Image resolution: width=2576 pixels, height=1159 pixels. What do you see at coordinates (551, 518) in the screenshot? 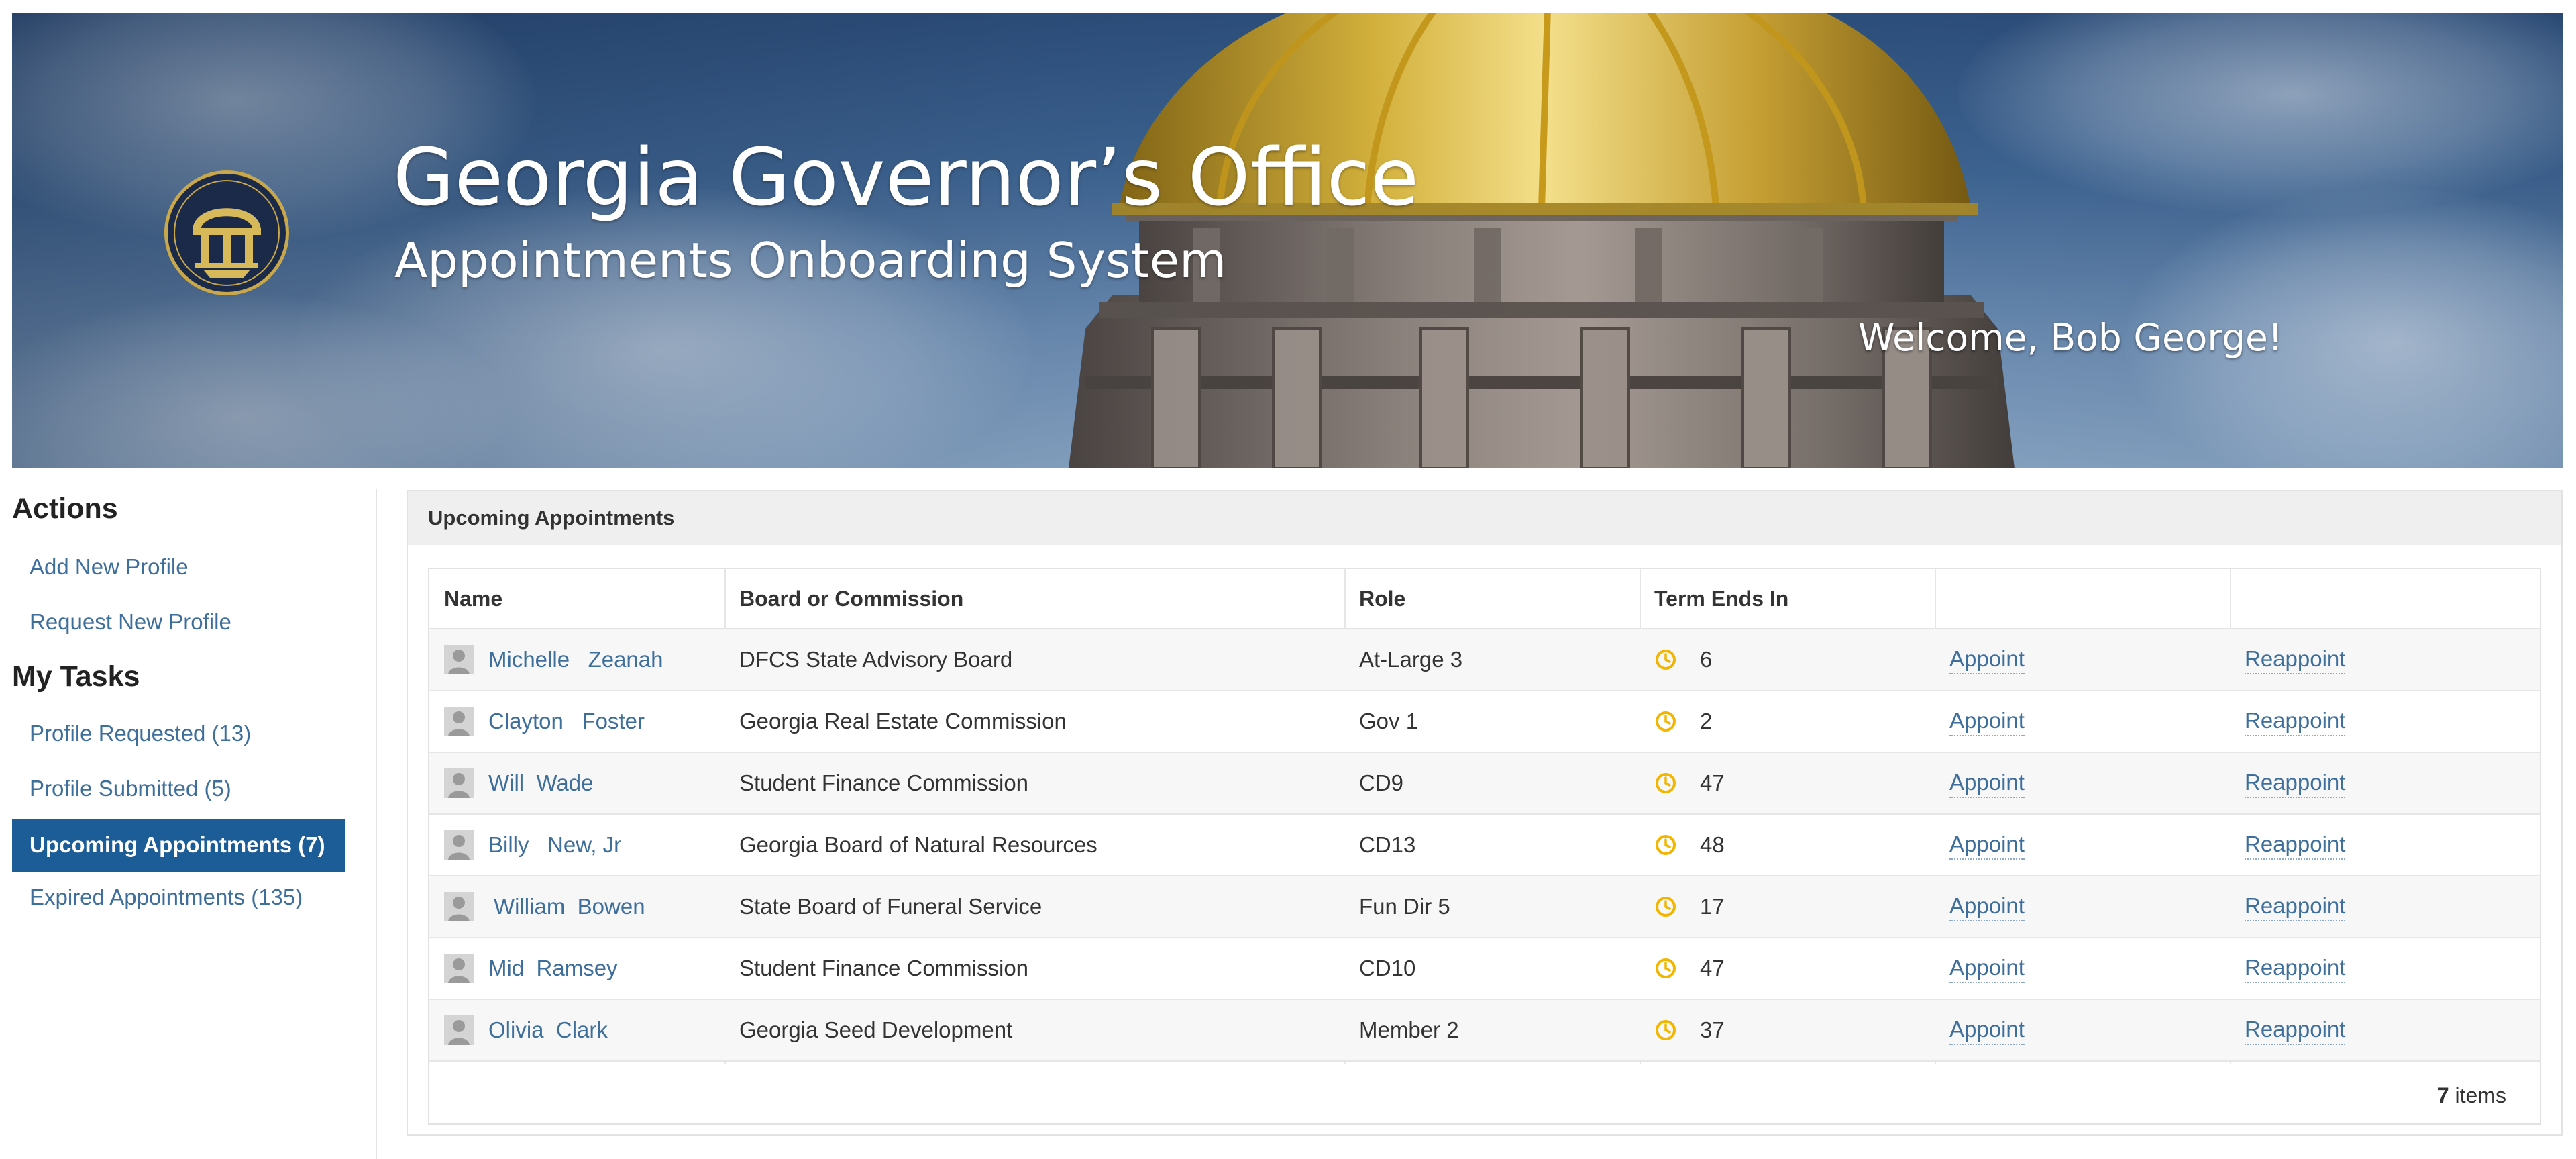
I see `panel-title: Upcoming Appointments` at bounding box center [551, 518].